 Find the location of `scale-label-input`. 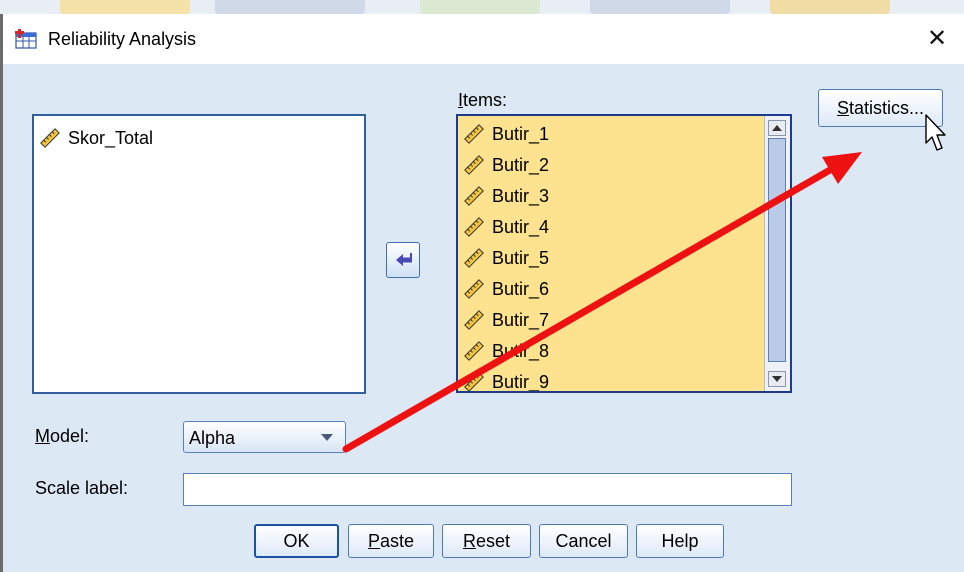

scale-label-input is located at coordinates (487, 489).